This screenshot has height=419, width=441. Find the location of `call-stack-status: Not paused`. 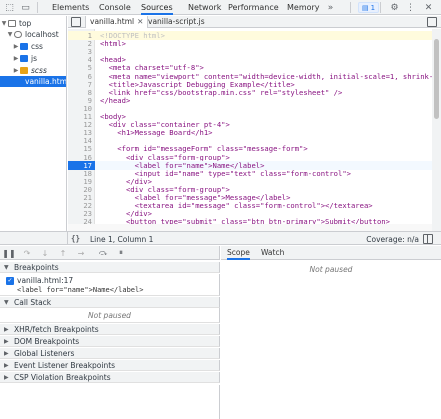

call-stack-status: Not paused is located at coordinates (110, 315).